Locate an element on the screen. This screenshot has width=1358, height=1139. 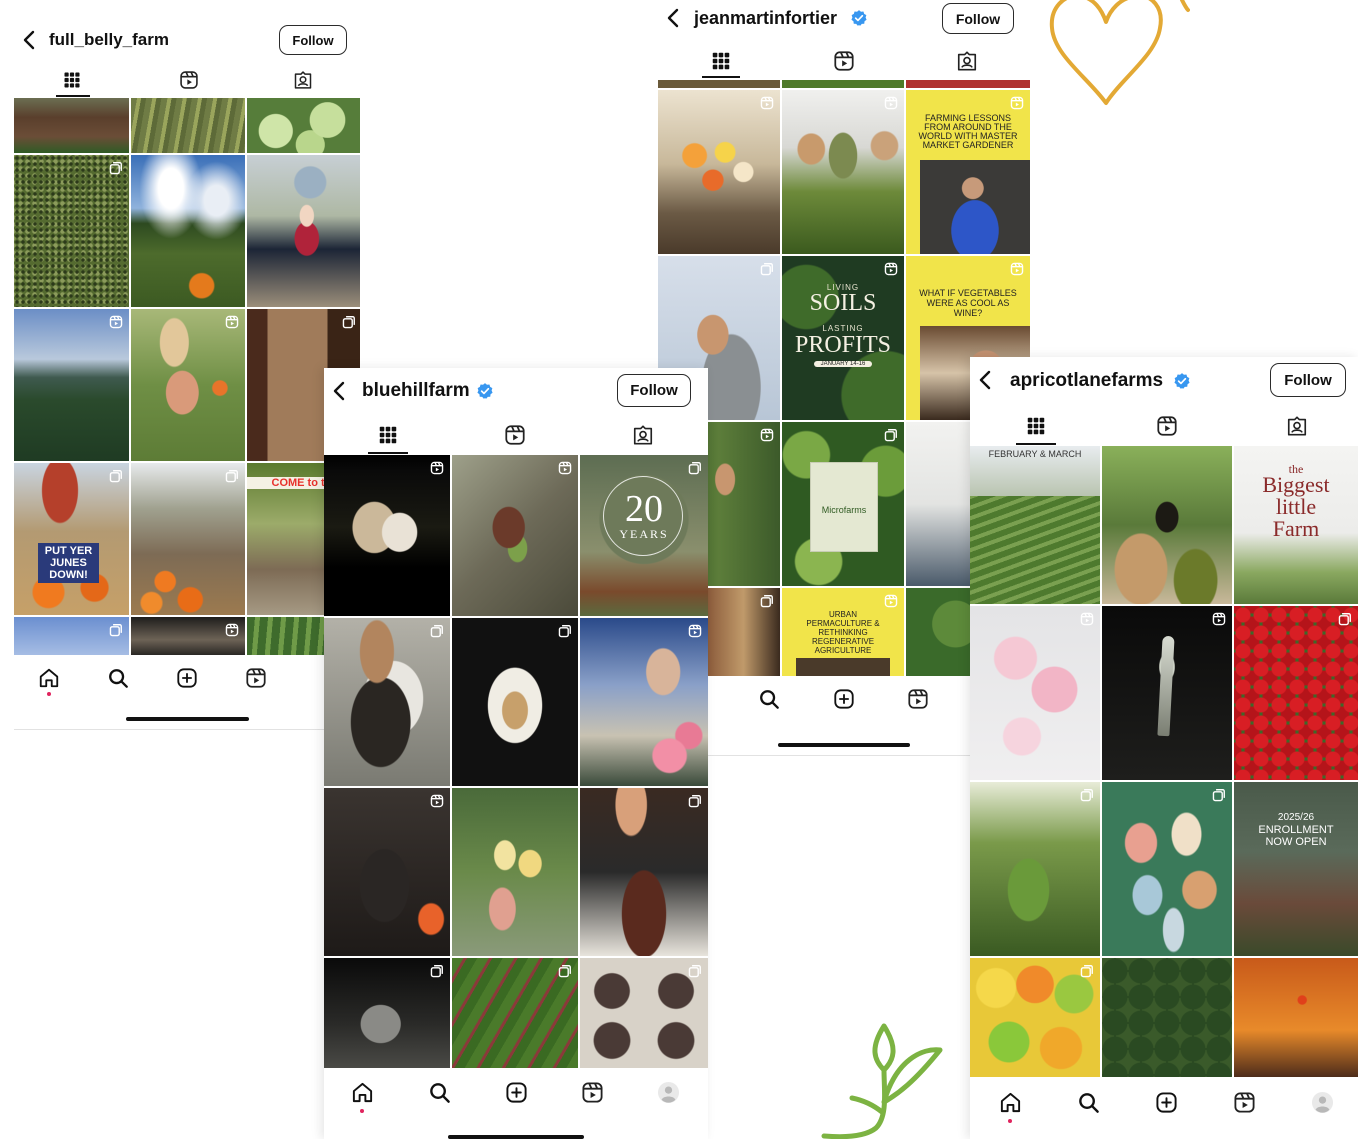
profile-tabs is located at coordinates (844, 62).